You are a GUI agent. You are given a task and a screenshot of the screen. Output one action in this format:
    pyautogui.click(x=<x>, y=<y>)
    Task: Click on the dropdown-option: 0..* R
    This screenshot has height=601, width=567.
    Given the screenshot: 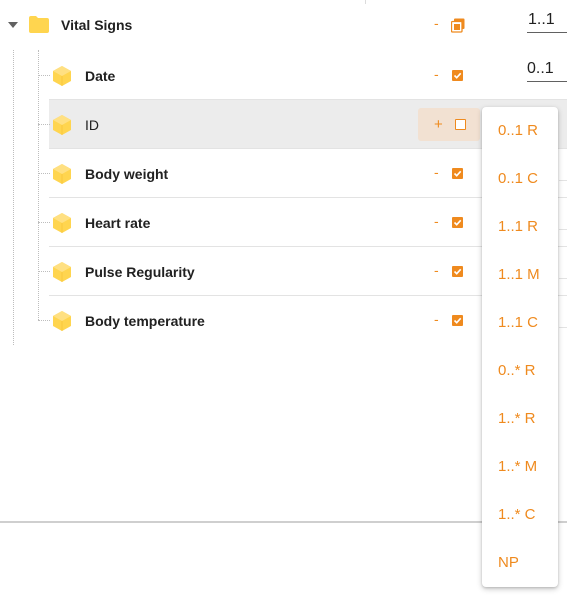 What is the action you would take?
    pyautogui.click(x=517, y=371)
    